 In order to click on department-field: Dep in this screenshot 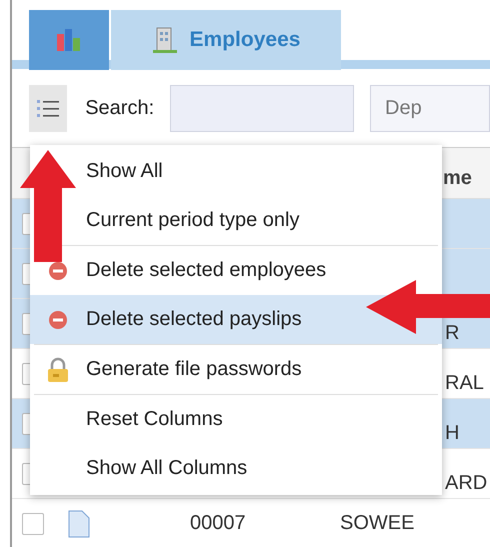, I will do `click(430, 108)`.